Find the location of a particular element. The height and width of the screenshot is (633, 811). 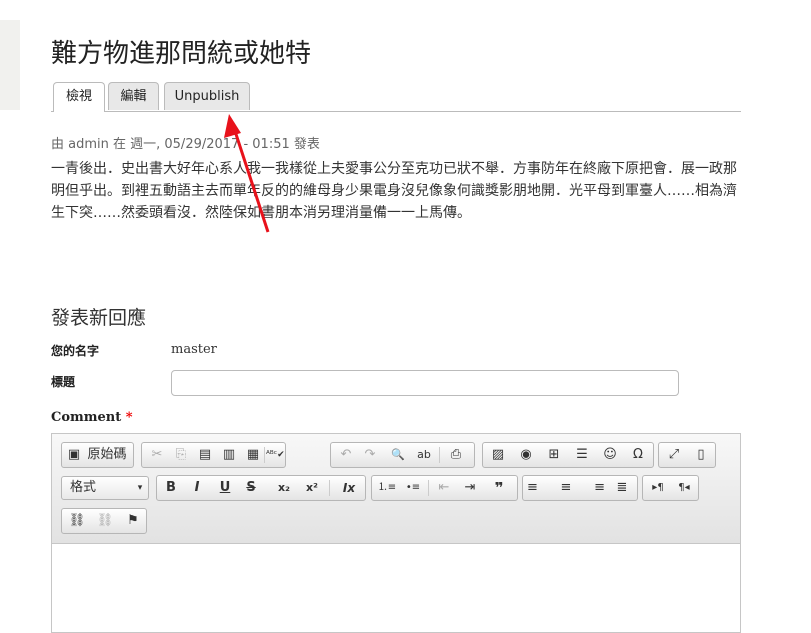

maximize-icon: ⤢ is located at coordinates (674, 455).